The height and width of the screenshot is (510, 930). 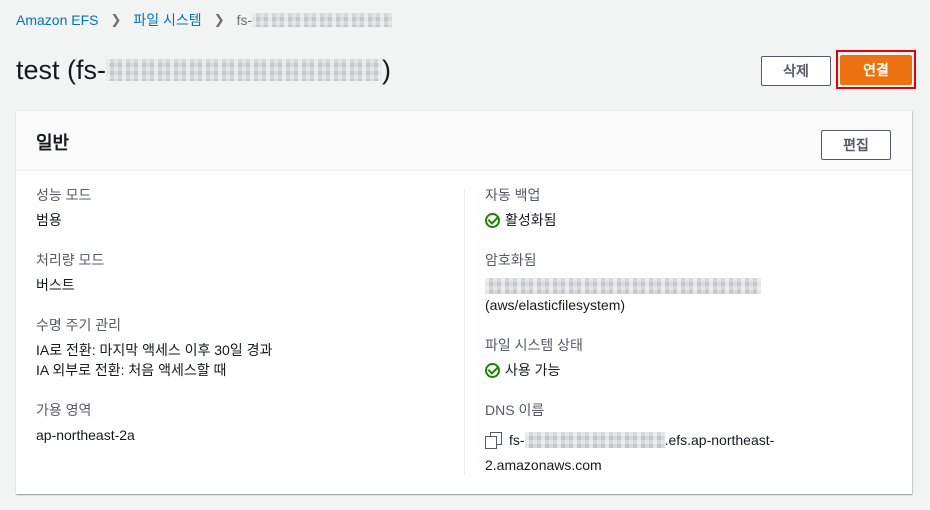 I want to click on dns-name-line1: fs- .efs.ap-northeast-, so click(x=629, y=440).